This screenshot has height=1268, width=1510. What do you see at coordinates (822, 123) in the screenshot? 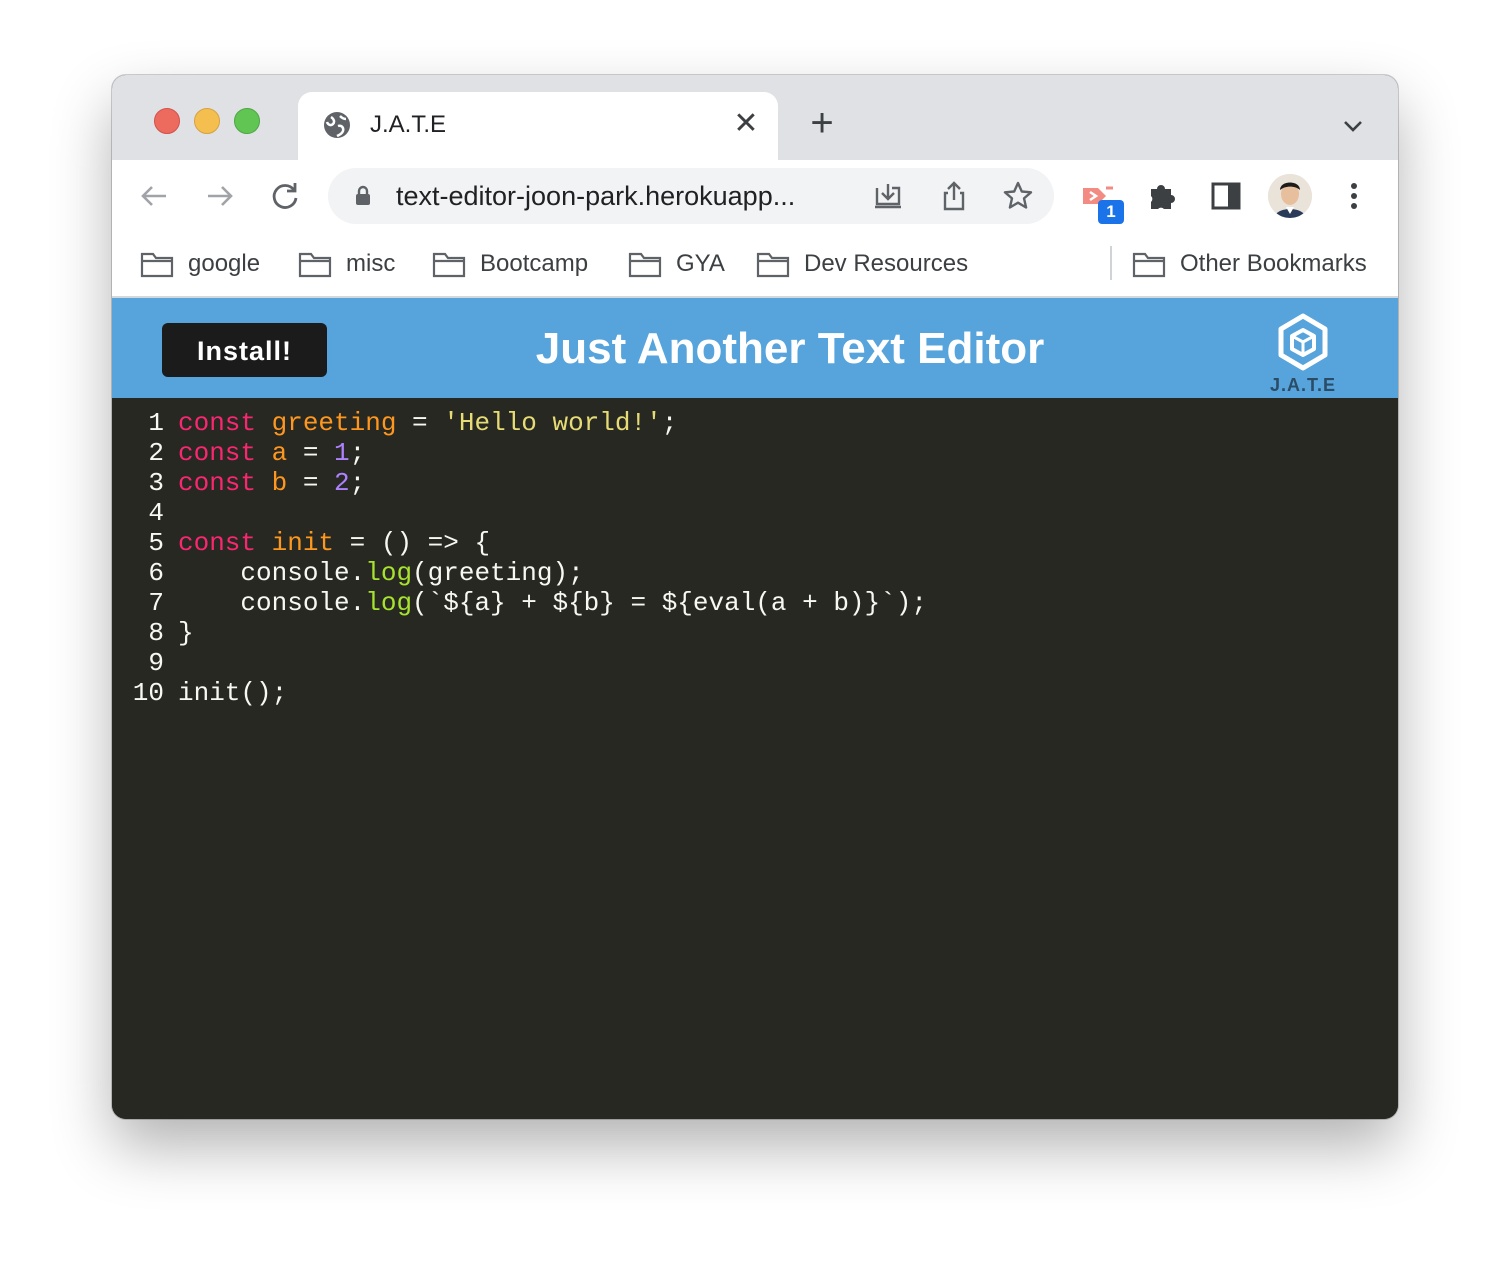
I see `plus-icon: +` at bounding box center [822, 123].